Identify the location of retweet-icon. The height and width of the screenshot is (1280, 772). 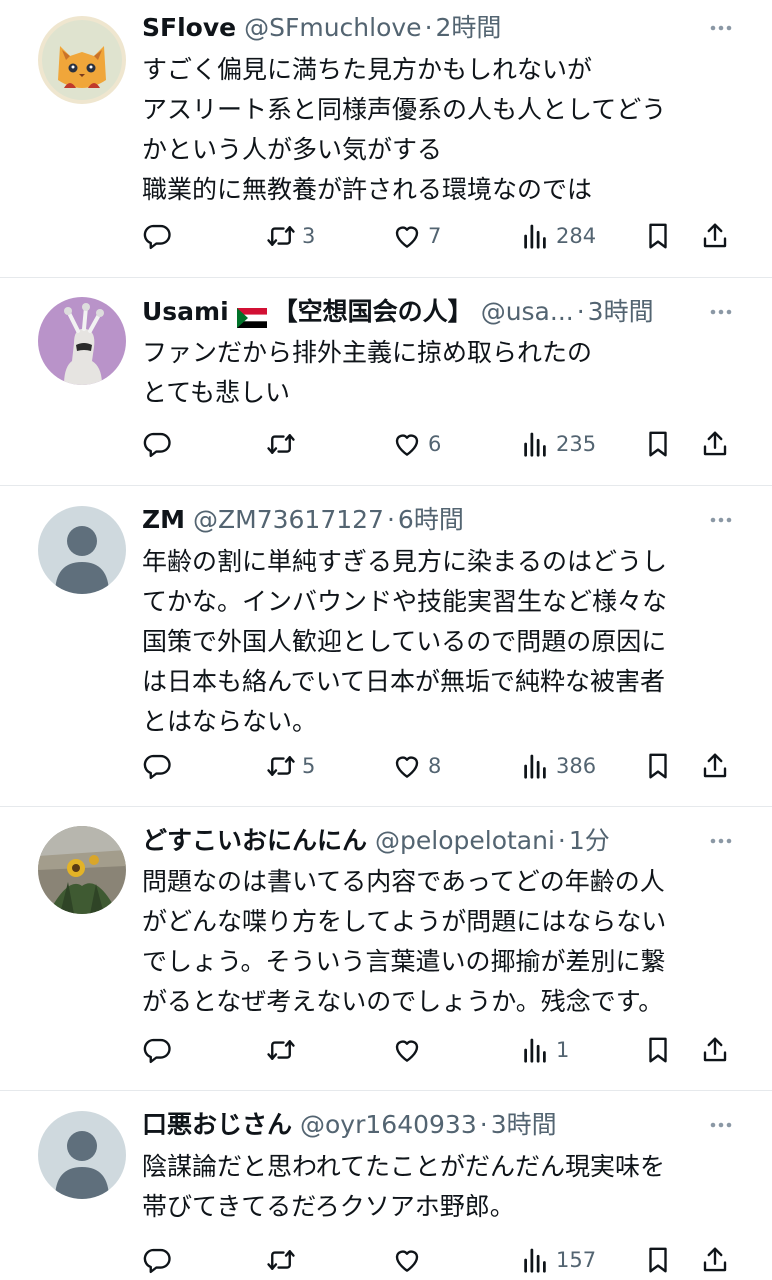
(281, 236).